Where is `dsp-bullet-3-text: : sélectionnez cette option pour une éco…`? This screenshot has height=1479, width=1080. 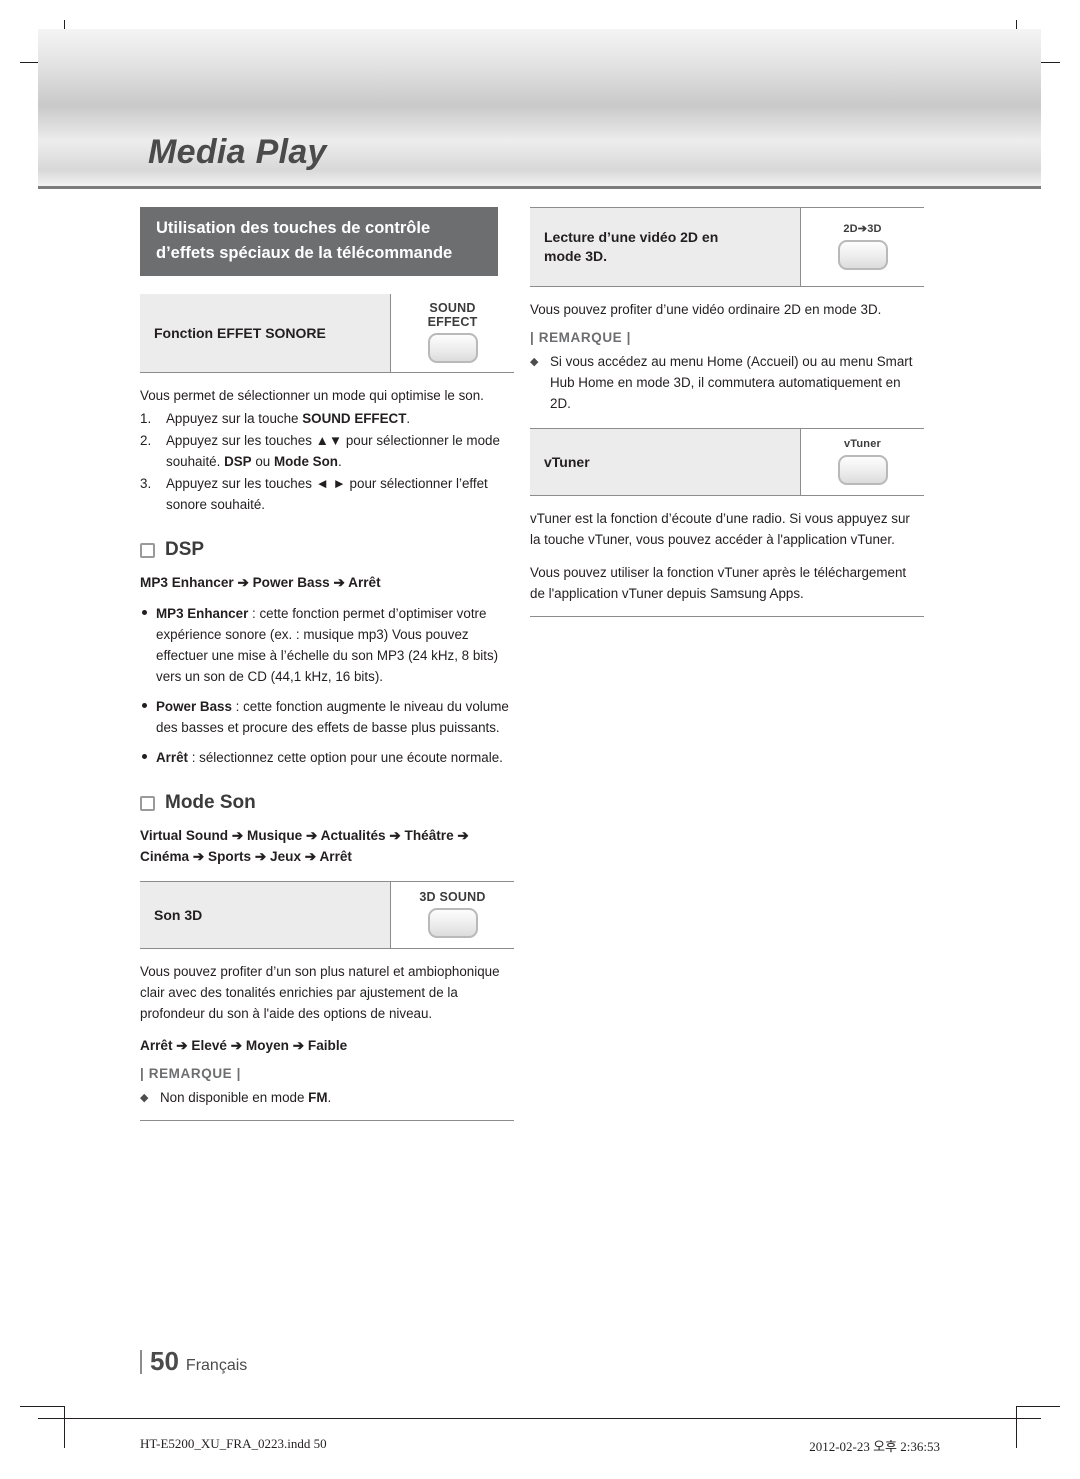 dsp-bullet-3-text: : sélectionnez cette option pour une éco… is located at coordinates (345, 757).